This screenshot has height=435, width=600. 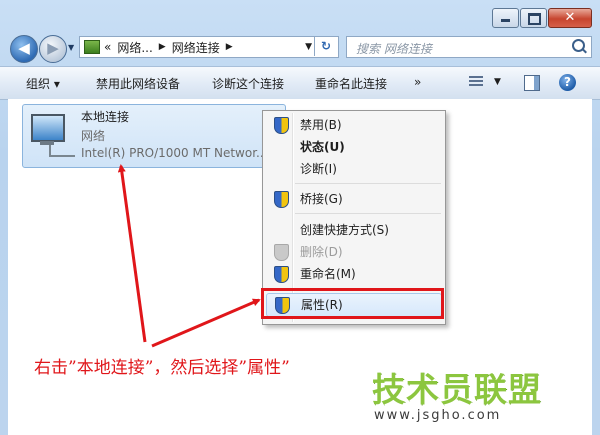 What do you see at coordinates (353, 274) in the screenshot?
I see `menu-item-rename: 重命名(M)` at bounding box center [353, 274].